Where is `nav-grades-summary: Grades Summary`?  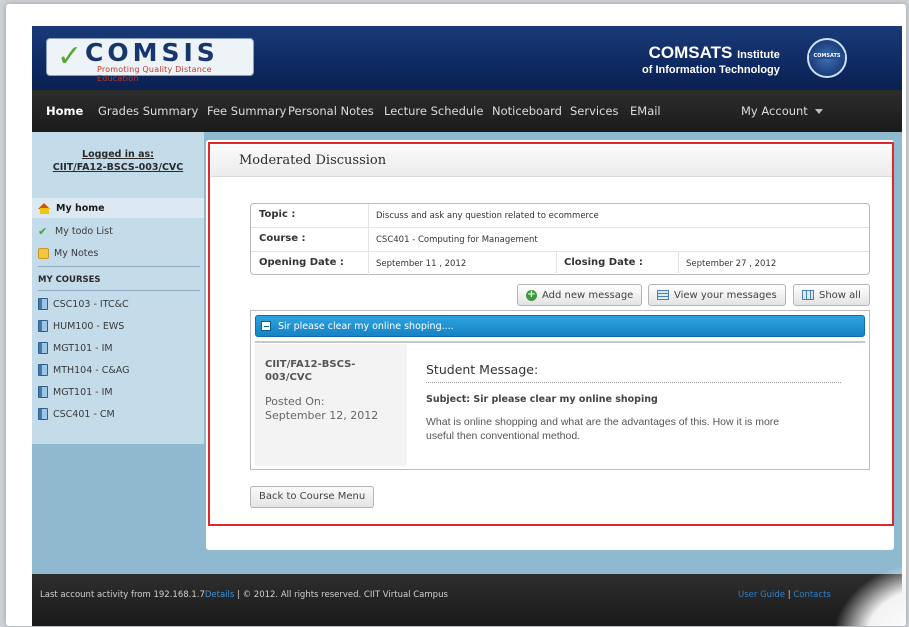 nav-grades-summary: Grades Summary is located at coordinates (148, 111).